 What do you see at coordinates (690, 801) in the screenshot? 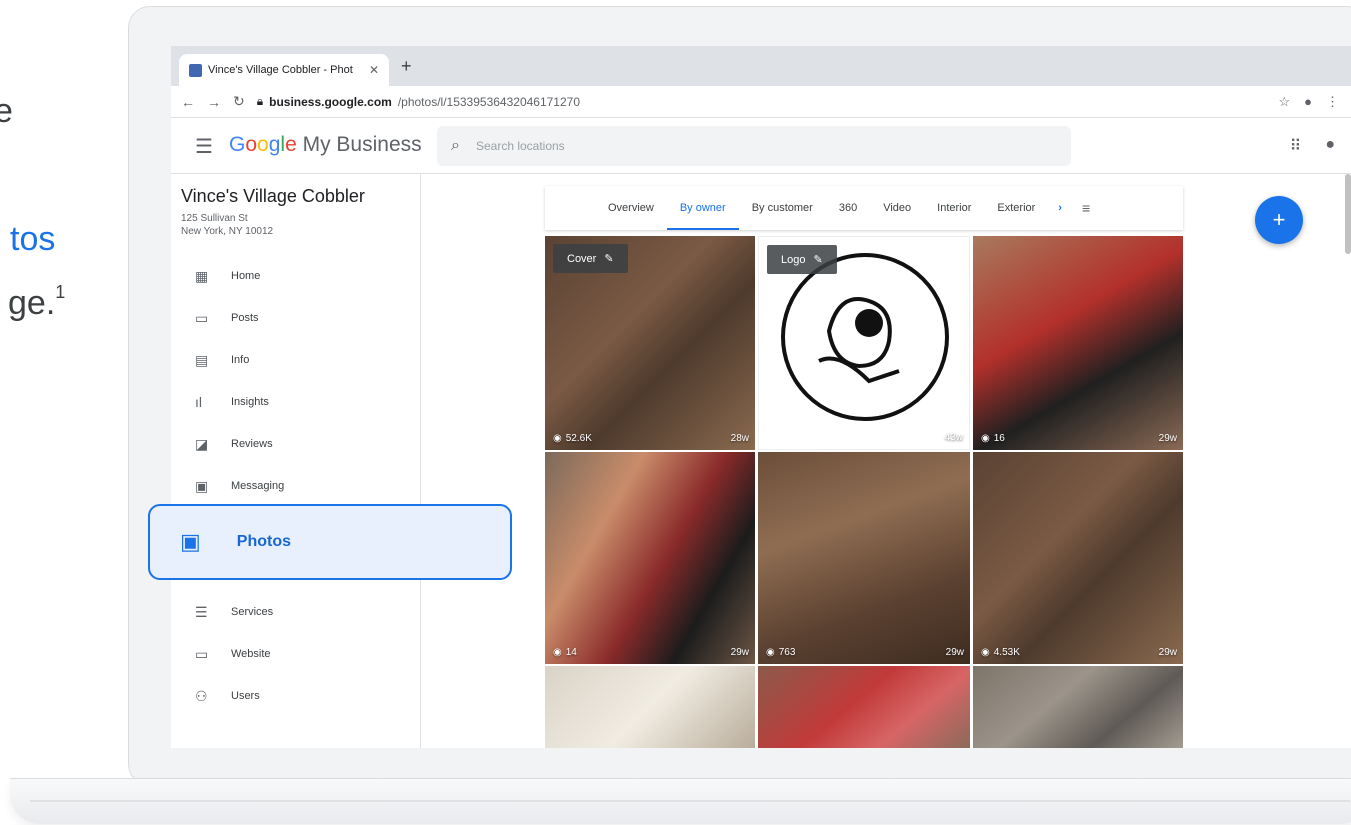
I see `laptop-base-edge` at bounding box center [690, 801].